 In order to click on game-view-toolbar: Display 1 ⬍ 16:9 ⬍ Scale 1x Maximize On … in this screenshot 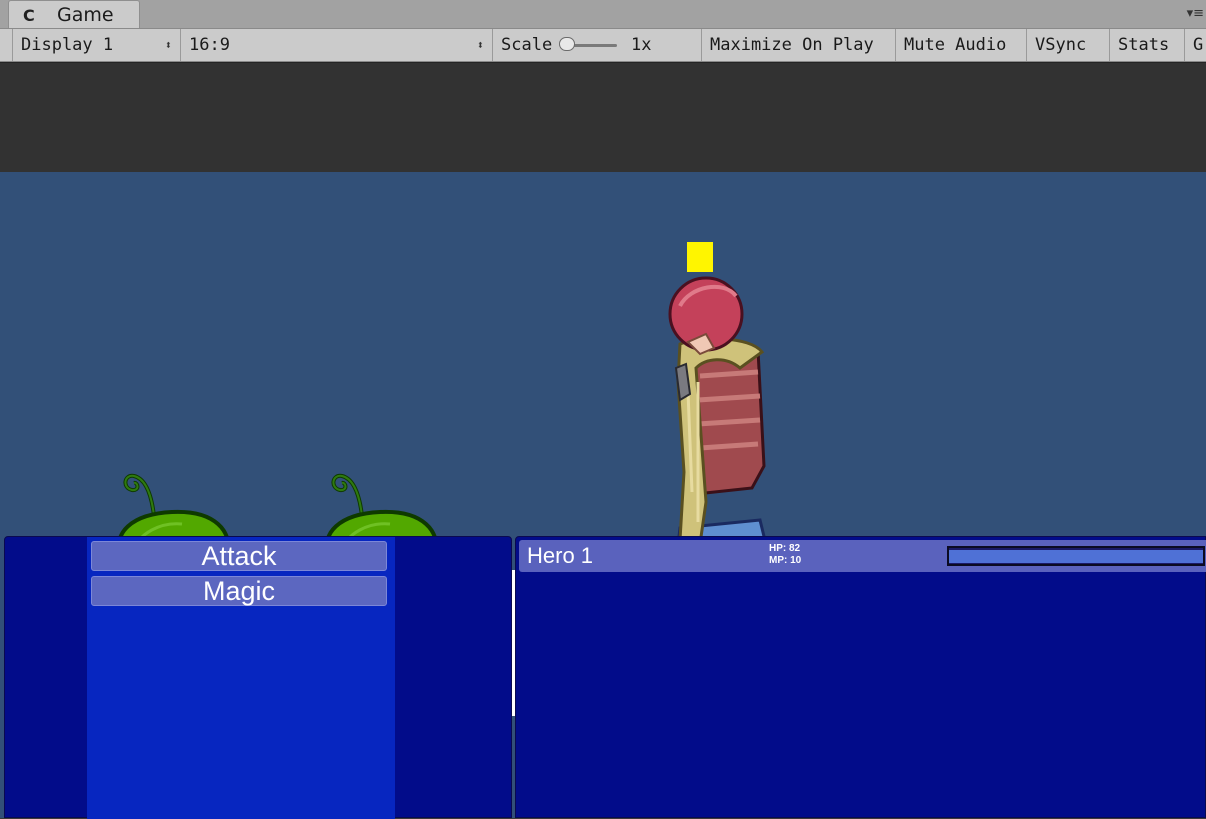, I will do `click(603, 45)`.